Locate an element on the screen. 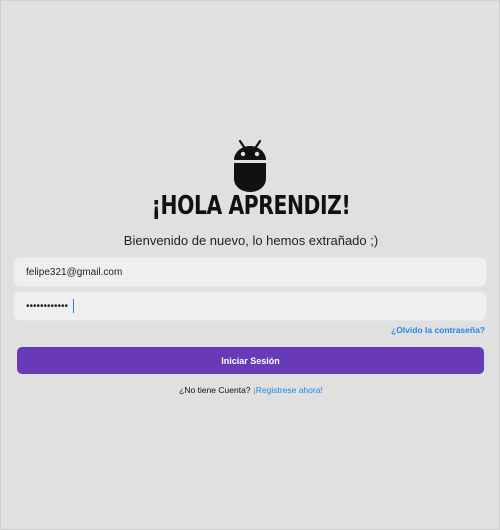  no-account-text: ¿No tiene Cuenta? is located at coordinates (215, 390).